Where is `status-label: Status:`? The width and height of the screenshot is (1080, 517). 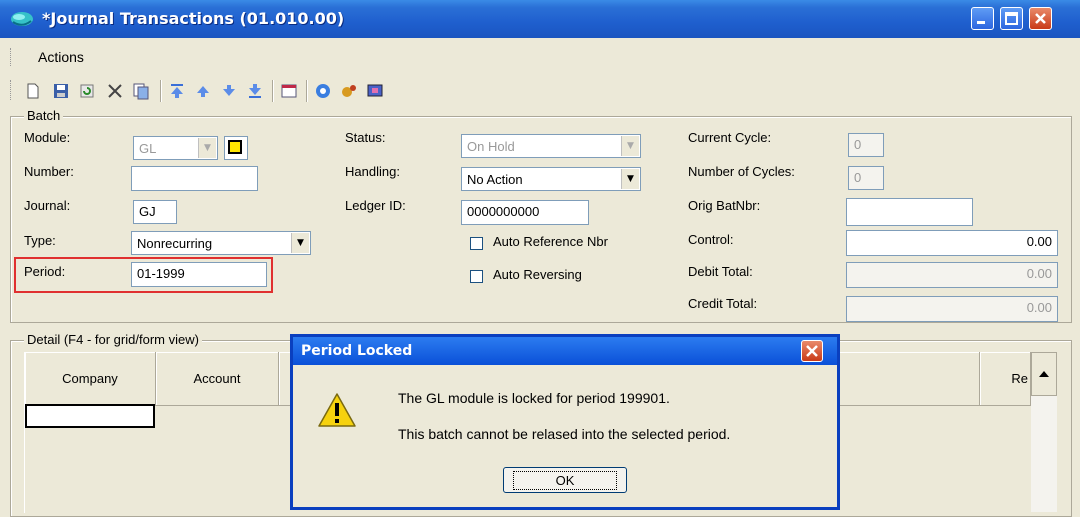
status-label: Status: is located at coordinates (365, 137).